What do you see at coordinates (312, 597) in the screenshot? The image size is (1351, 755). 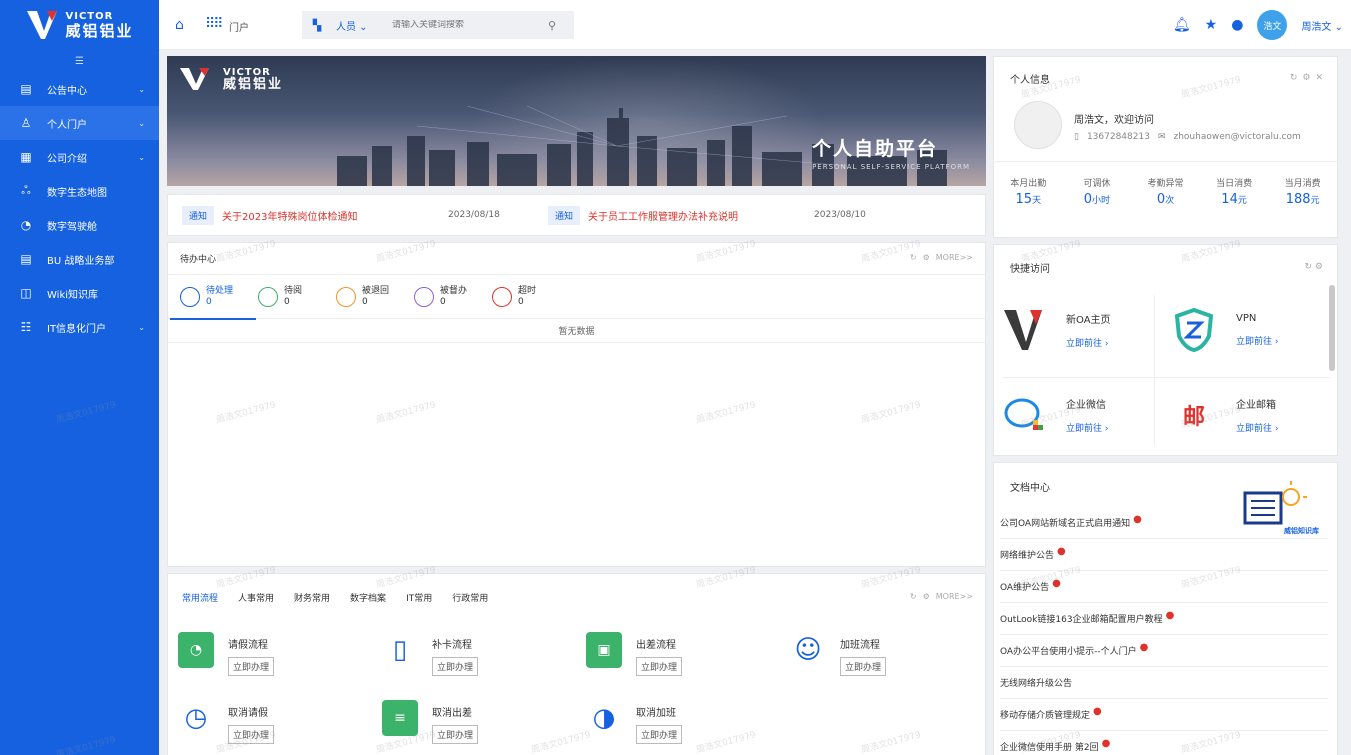 I see `flow-tab: 财务常用` at bounding box center [312, 597].